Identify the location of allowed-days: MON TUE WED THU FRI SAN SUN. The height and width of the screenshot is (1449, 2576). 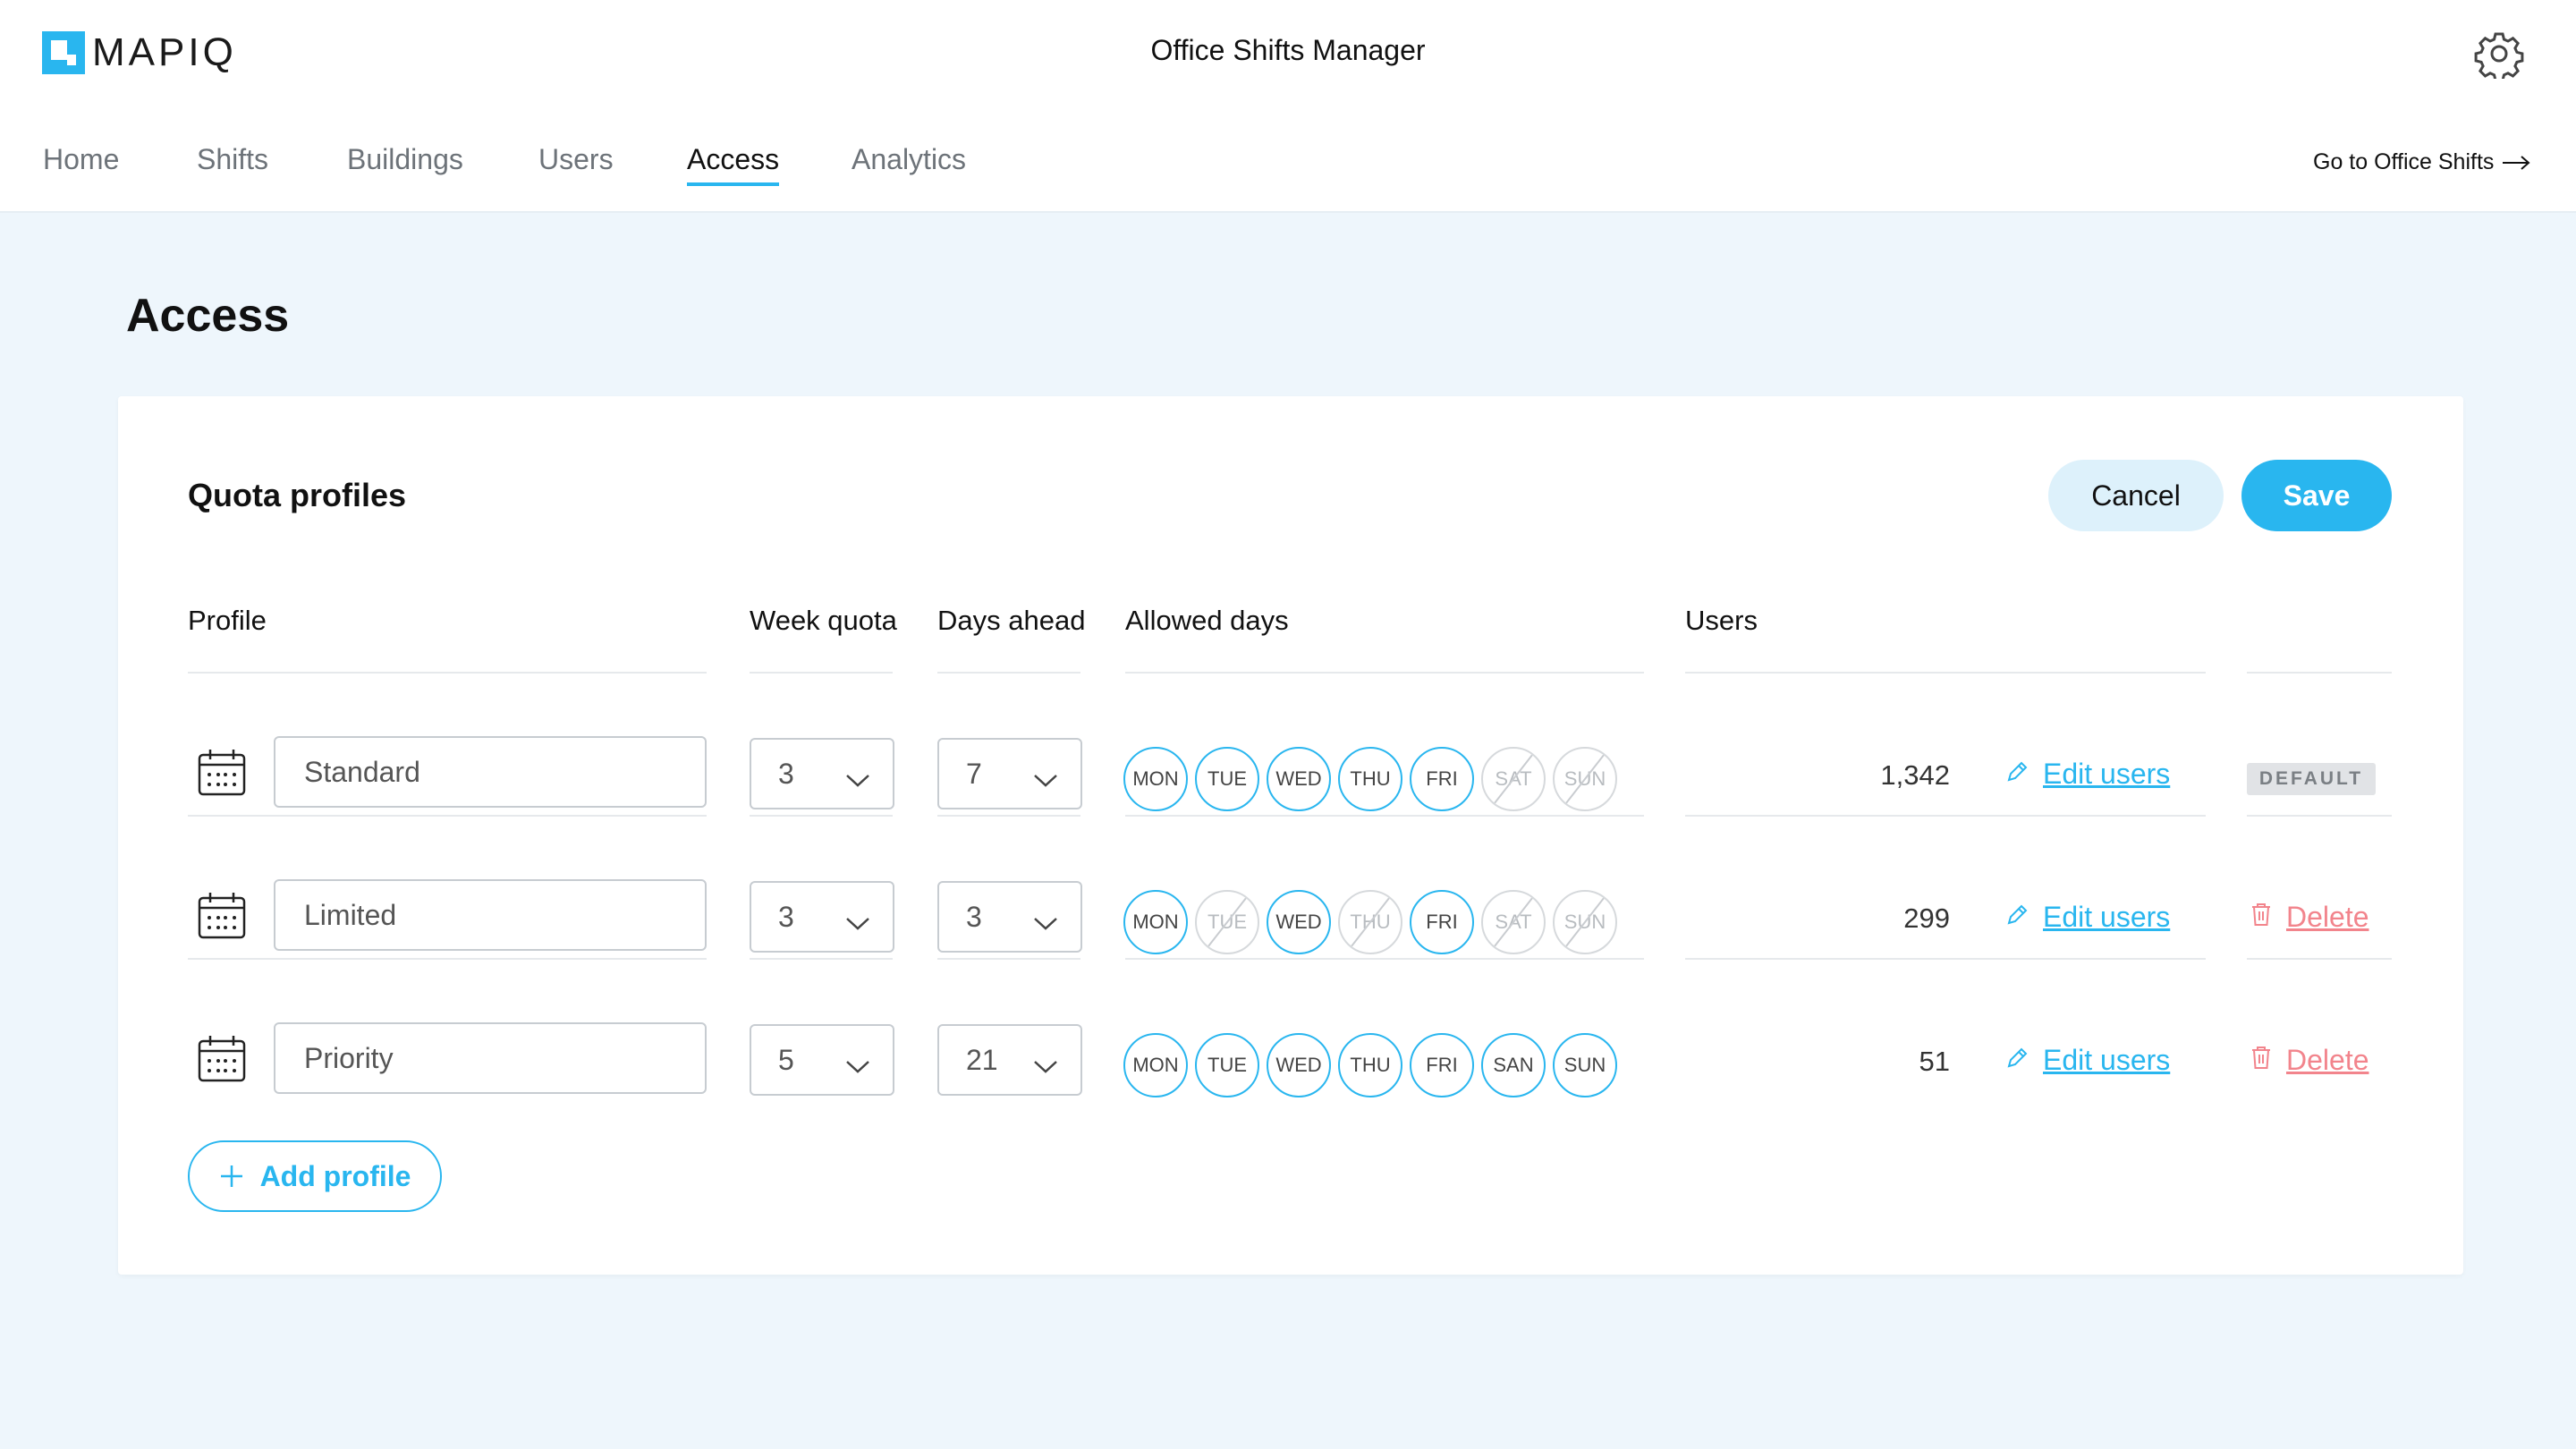
(1373, 1066).